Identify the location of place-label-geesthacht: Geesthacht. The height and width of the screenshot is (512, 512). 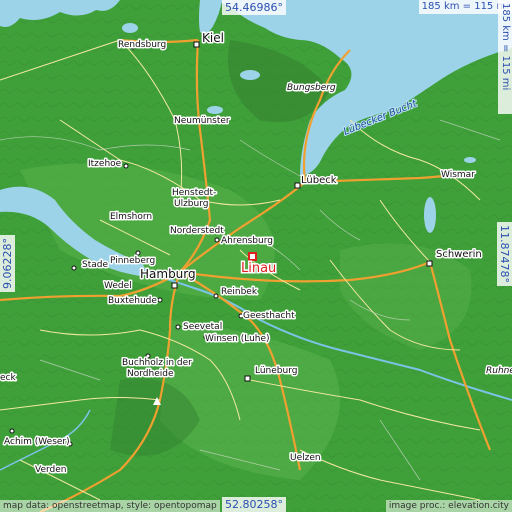
(269, 316).